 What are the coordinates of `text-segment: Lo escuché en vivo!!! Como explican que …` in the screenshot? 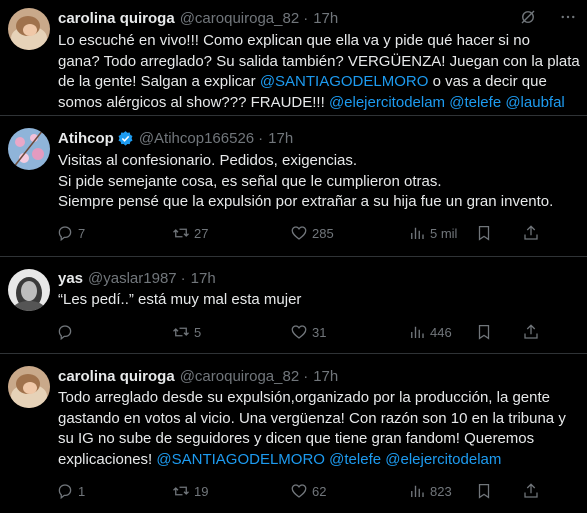 It's located at (294, 40).